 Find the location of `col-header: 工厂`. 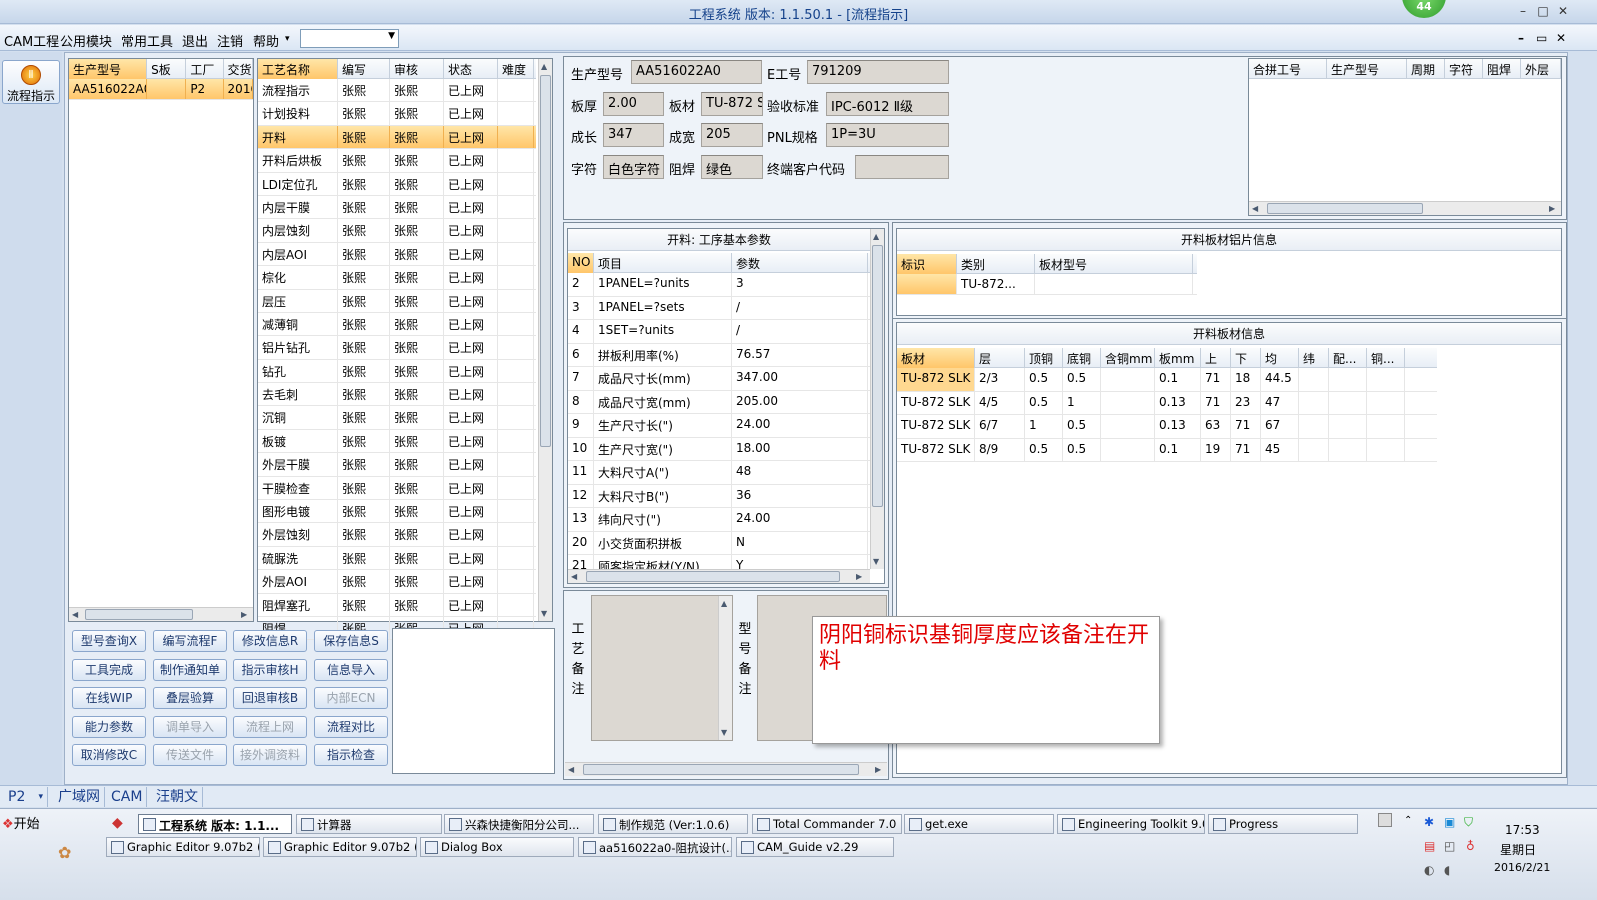

col-header: 工厂 is located at coordinates (205, 69).